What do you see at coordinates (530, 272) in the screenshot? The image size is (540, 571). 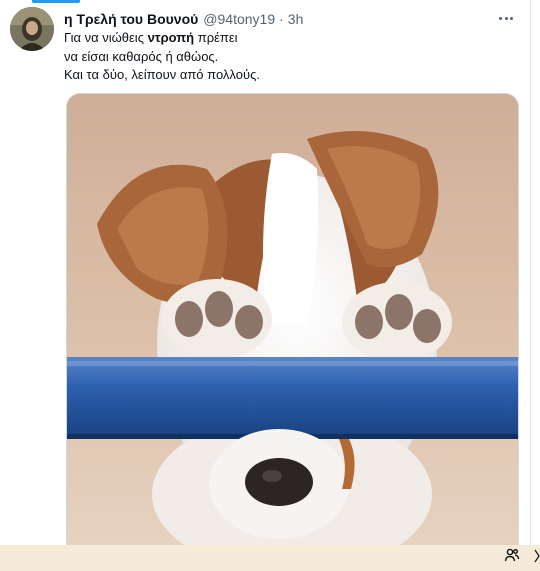 I see `column-divider` at bounding box center [530, 272].